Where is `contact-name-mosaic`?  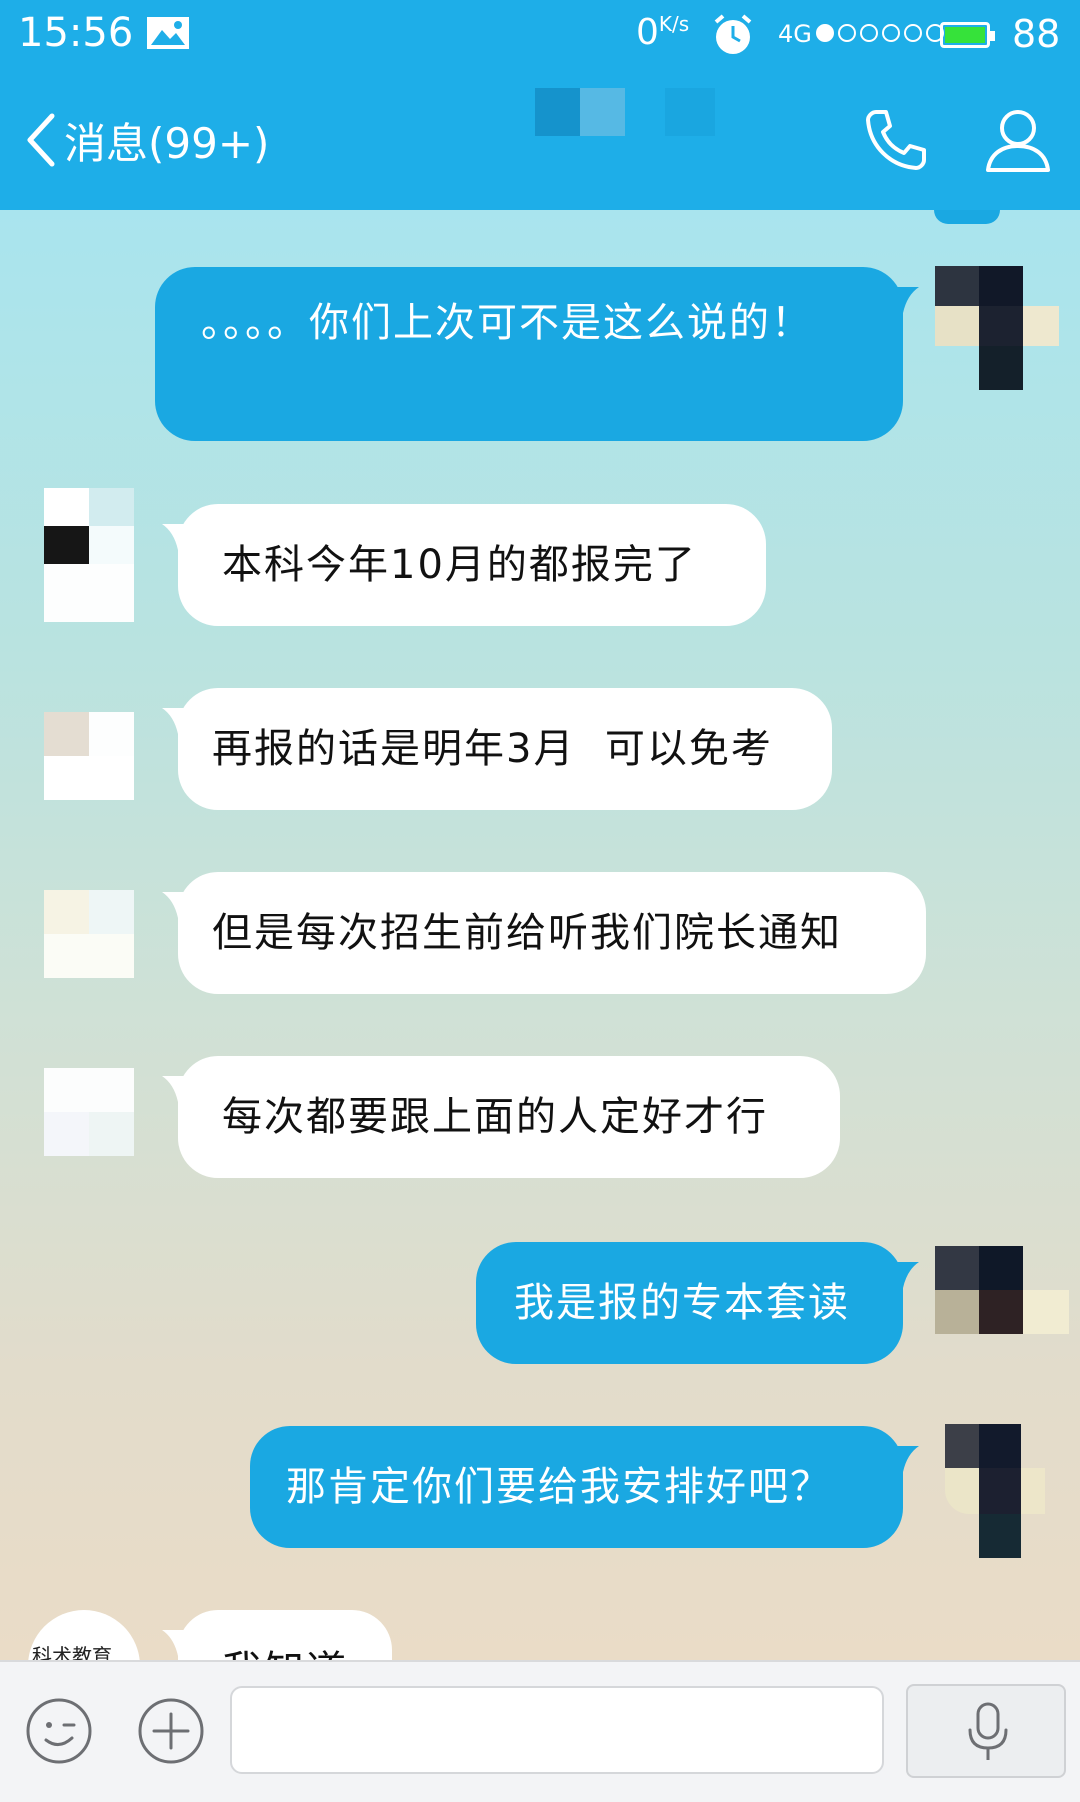
contact-name-mosaic is located at coordinates (625, 112).